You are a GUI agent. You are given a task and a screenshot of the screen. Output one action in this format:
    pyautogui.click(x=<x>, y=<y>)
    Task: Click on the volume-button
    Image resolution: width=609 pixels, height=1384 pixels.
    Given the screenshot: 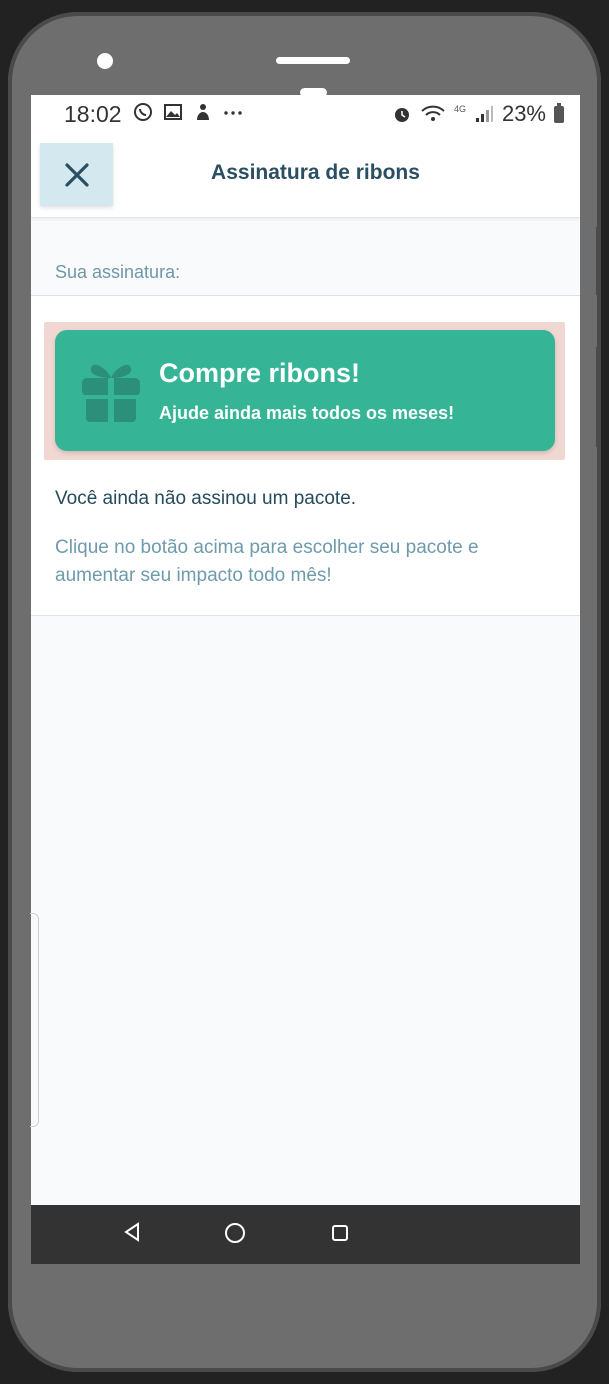 What is the action you would take?
    pyautogui.click(x=598, y=261)
    